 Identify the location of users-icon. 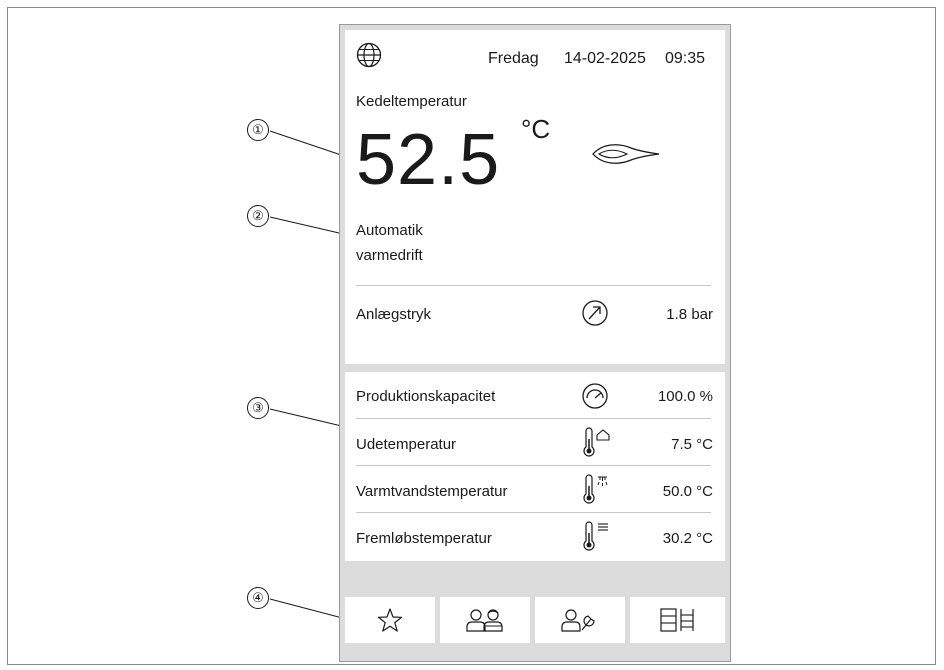
(484, 620).